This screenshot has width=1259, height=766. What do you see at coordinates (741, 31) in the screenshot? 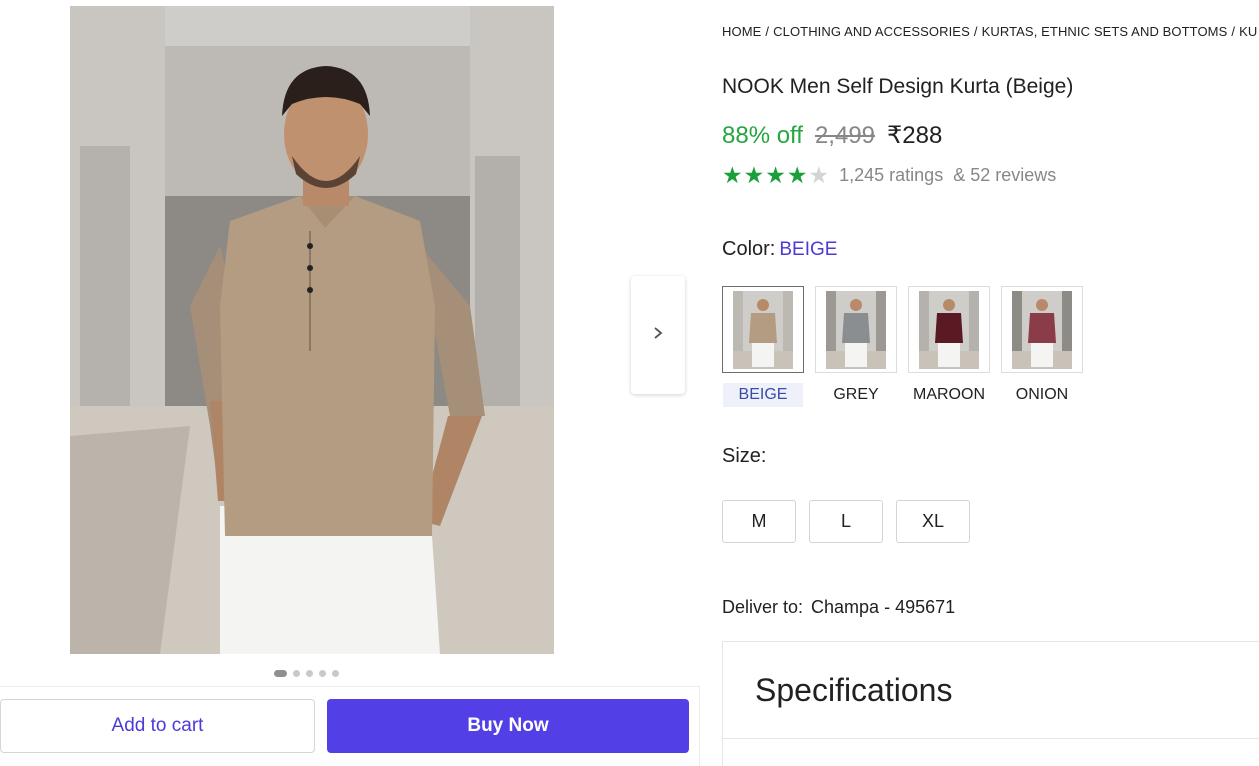
I see `breadcrumb-home: HOME` at bounding box center [741, 31].